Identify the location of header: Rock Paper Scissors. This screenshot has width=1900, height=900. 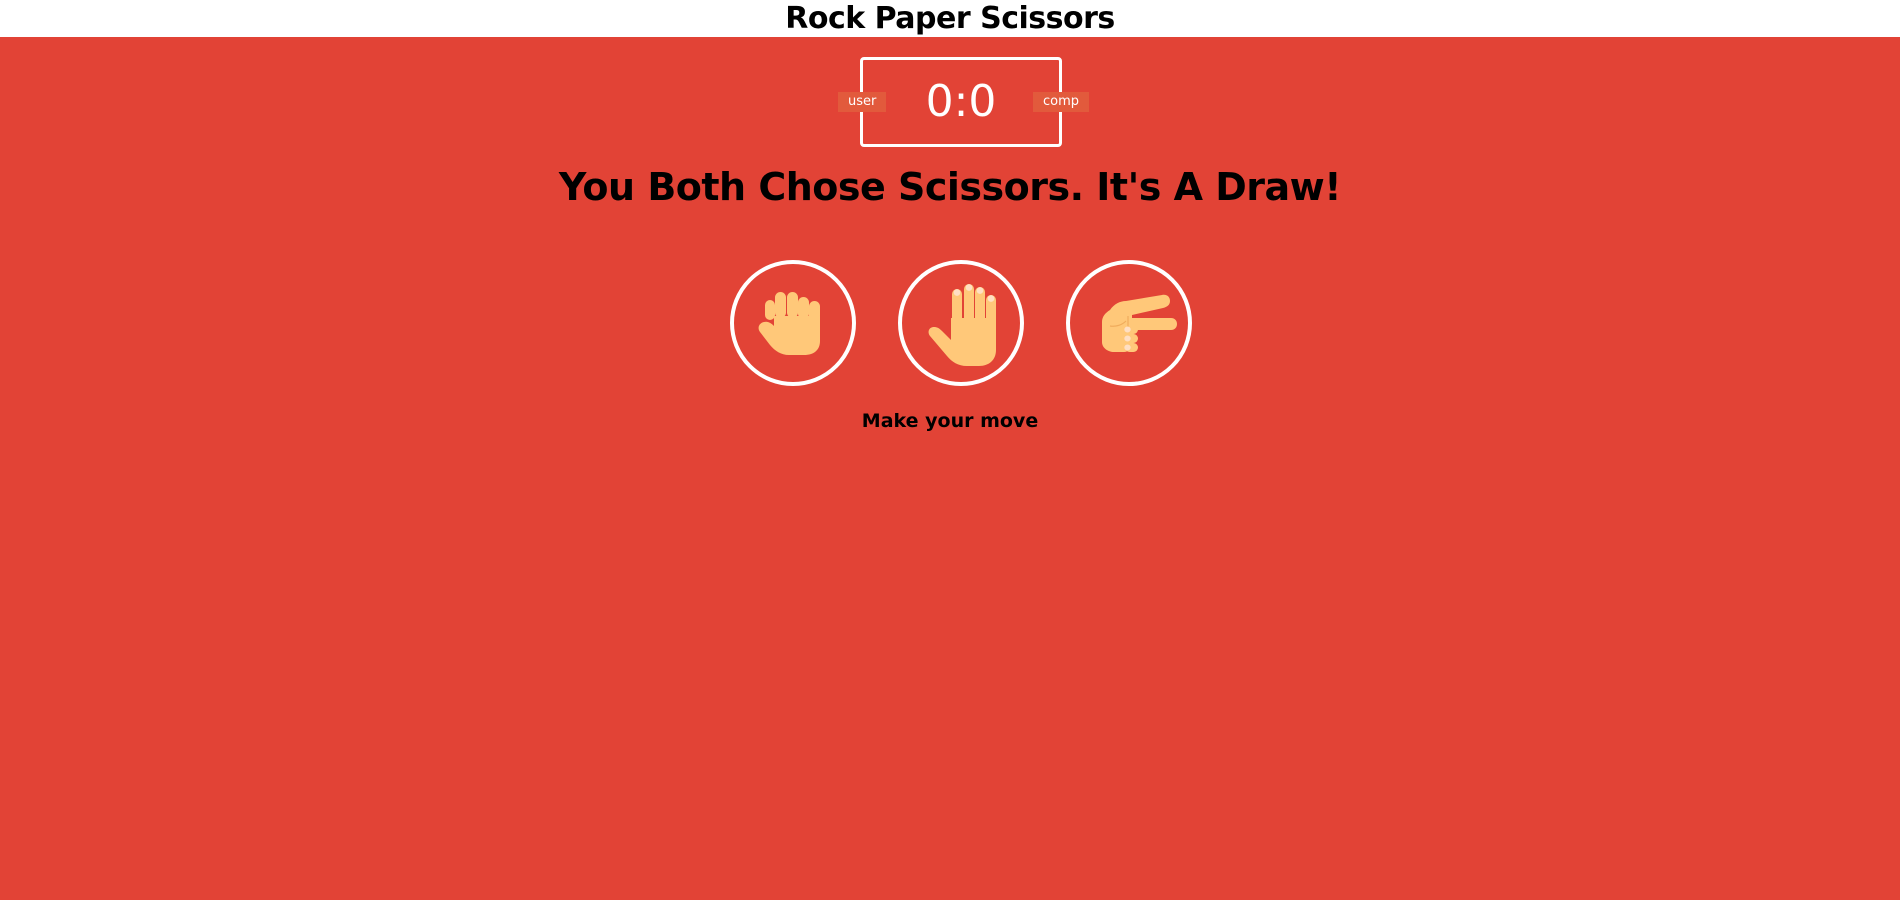
(950, 18).